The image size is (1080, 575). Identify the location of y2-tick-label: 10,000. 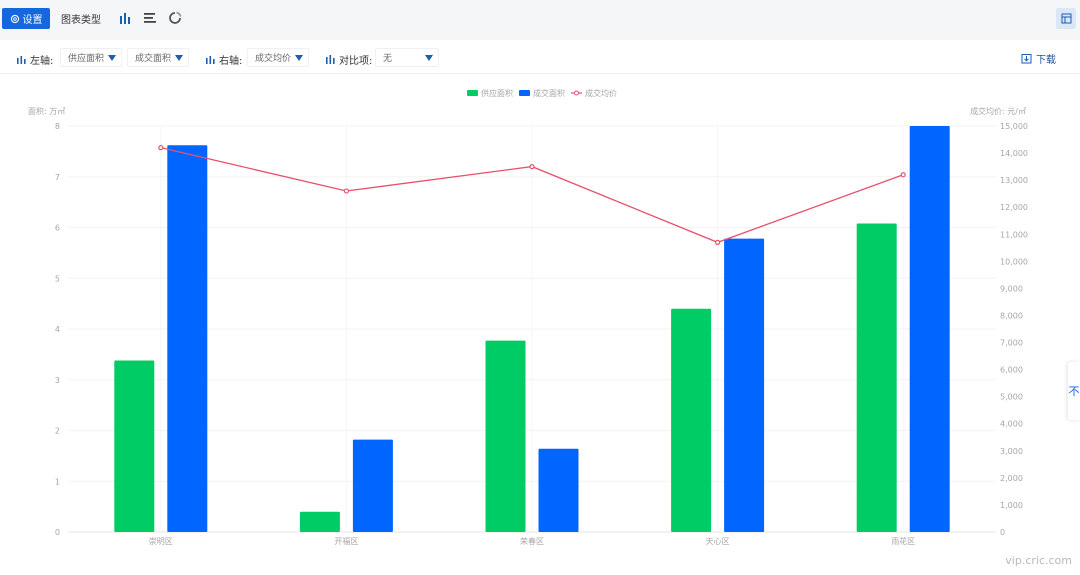
(1014, 261).